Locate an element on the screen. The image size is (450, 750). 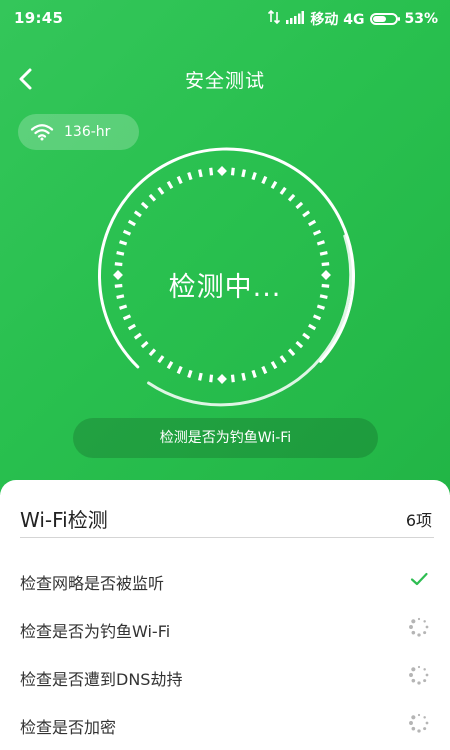
check-item-label: 检查网略是否被监听 is located at coordinates (92, 583).